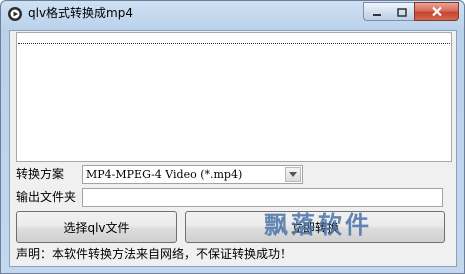 This screenshot has width=465, height=274. What do you see at coordinates (262, 197) in the screenshot?
I see `output-folder-input` at bounding box center [262, 197].